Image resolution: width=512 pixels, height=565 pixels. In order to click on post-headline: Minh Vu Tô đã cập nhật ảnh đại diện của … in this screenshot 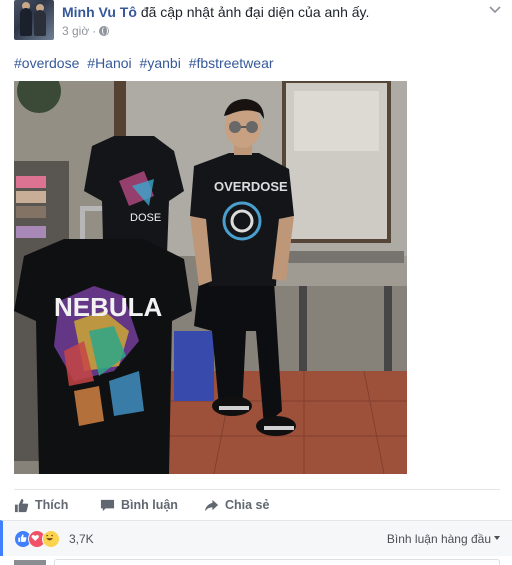, I will do `click(215, 12)`.